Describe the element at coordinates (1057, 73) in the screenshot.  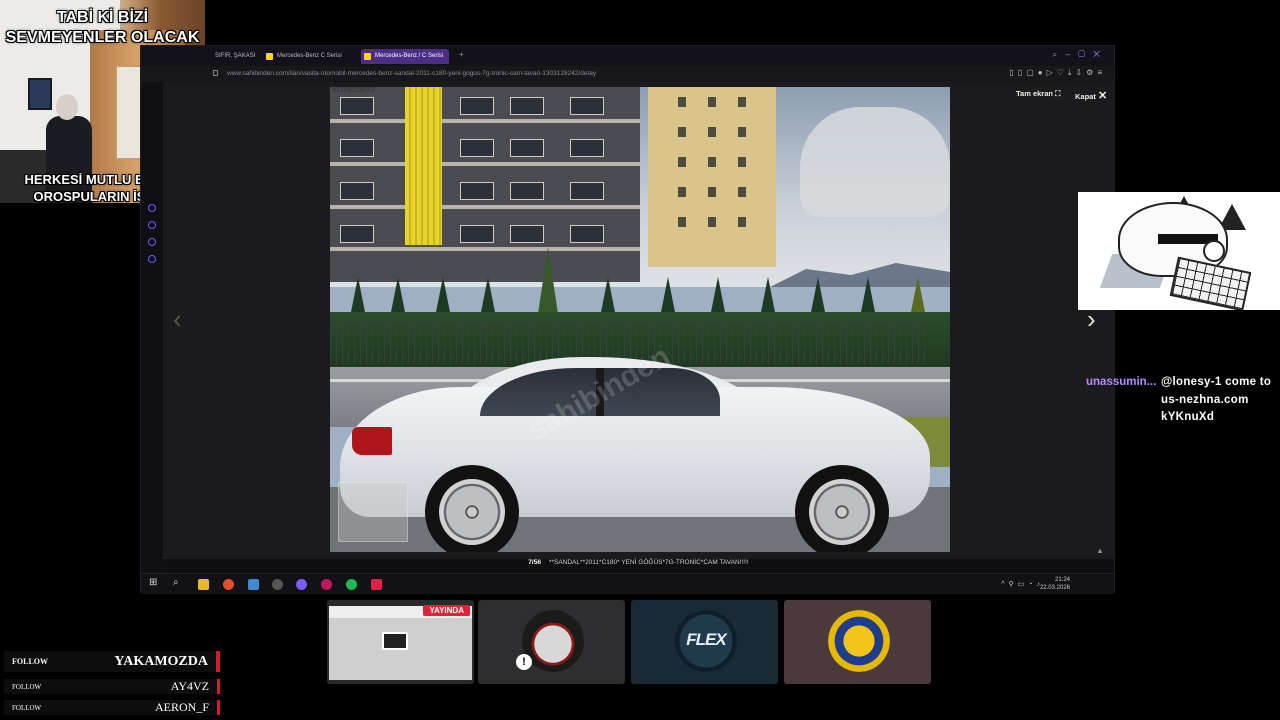
I see `toolbar-icons: ▯▯▢●▷♡⤓⇩⚙≡` at that location.